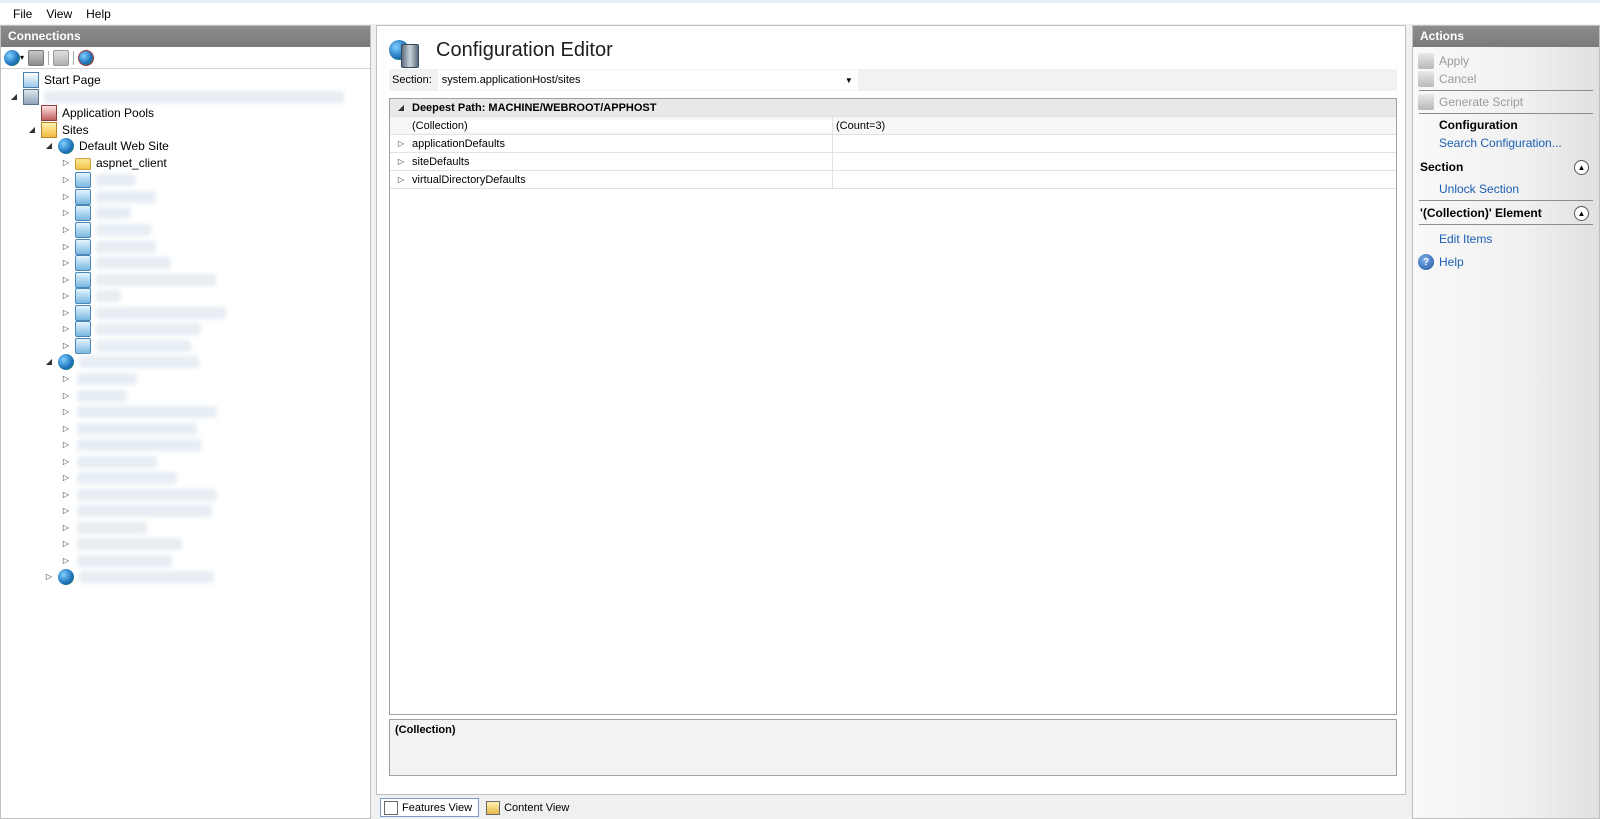 This screenshot has height=819, width=1600. I want to click on connect-icon, so click(12, 57).